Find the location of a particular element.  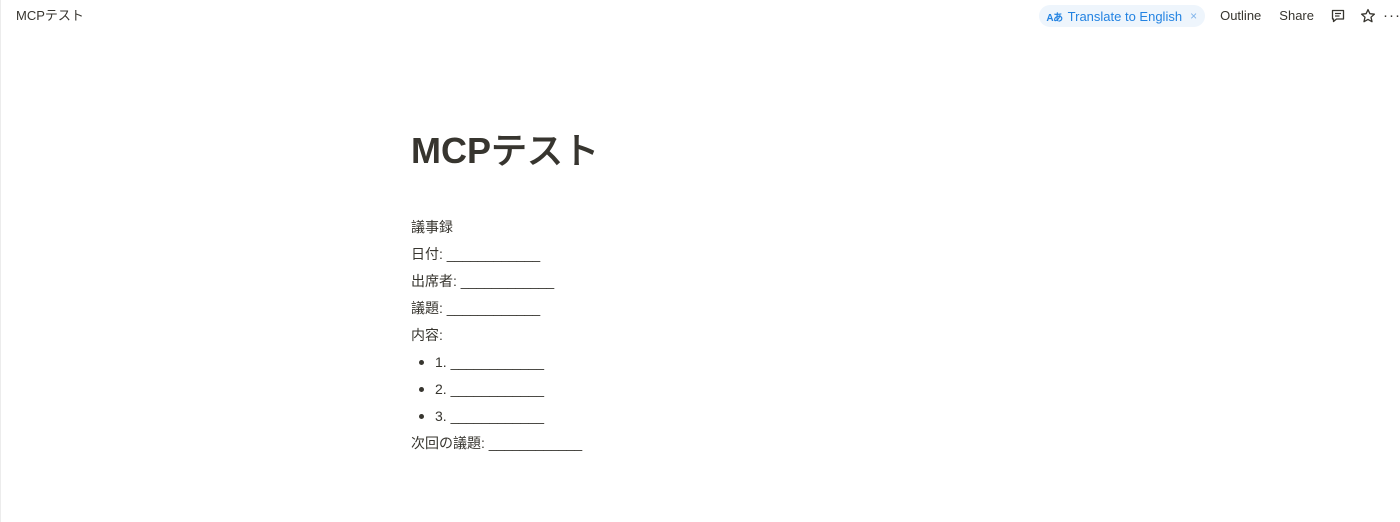

list-item: 2. ____________ is located at coordinates (761, 389).